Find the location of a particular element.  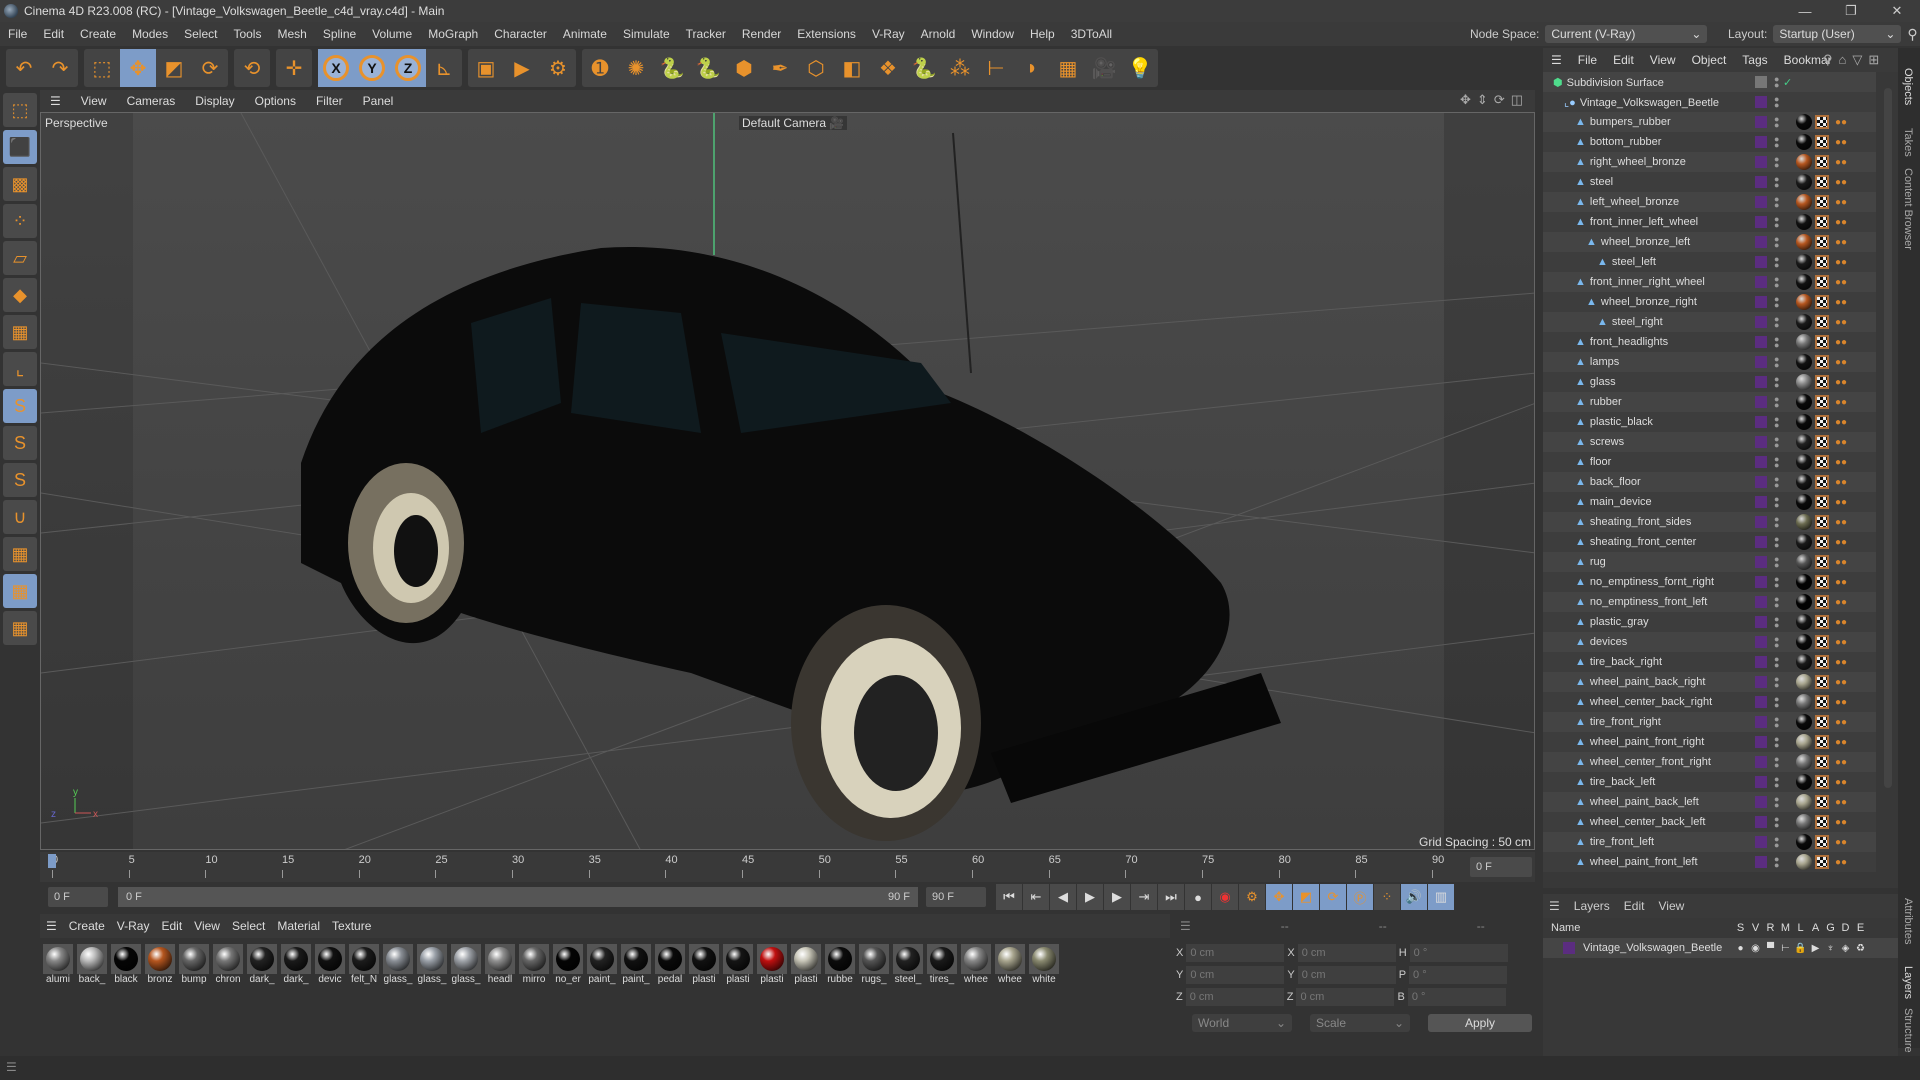

object-row: ▲ tire_front_right ● ● ●● is located at coordinates (1709, 722).